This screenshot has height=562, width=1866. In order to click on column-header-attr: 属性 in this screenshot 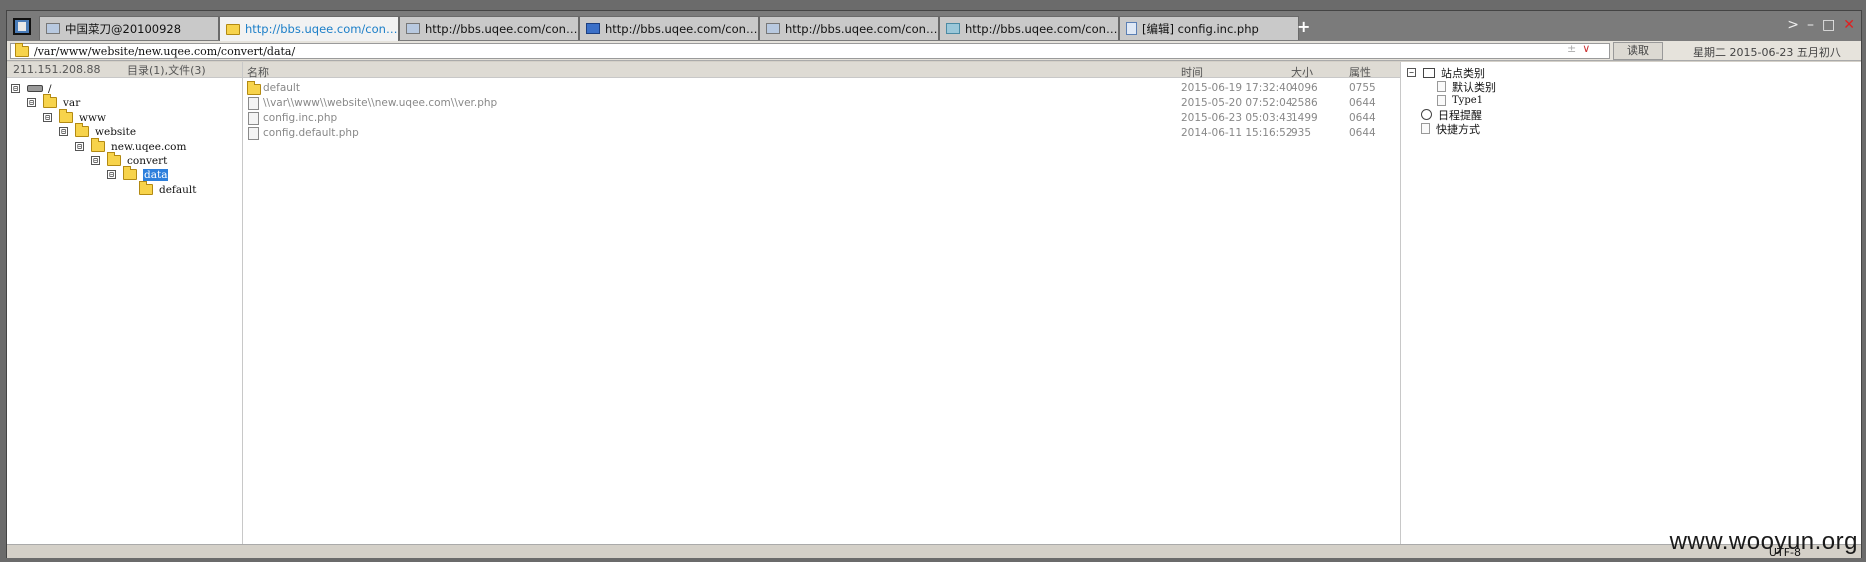, I will do `click(1360, 72)`.